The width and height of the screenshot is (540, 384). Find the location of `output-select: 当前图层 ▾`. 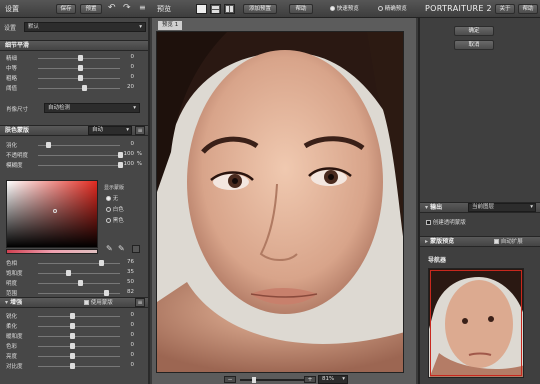

output-select: 当前图层 ▾ is located at coordinates (502, 207).